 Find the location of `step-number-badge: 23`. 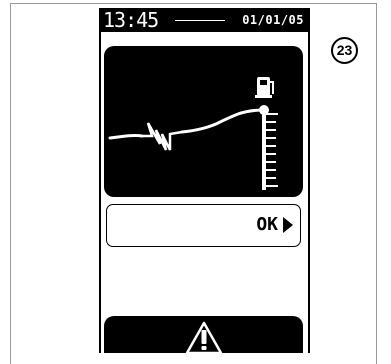

step-number-badge: 23 is located at coordinates (344, 50).